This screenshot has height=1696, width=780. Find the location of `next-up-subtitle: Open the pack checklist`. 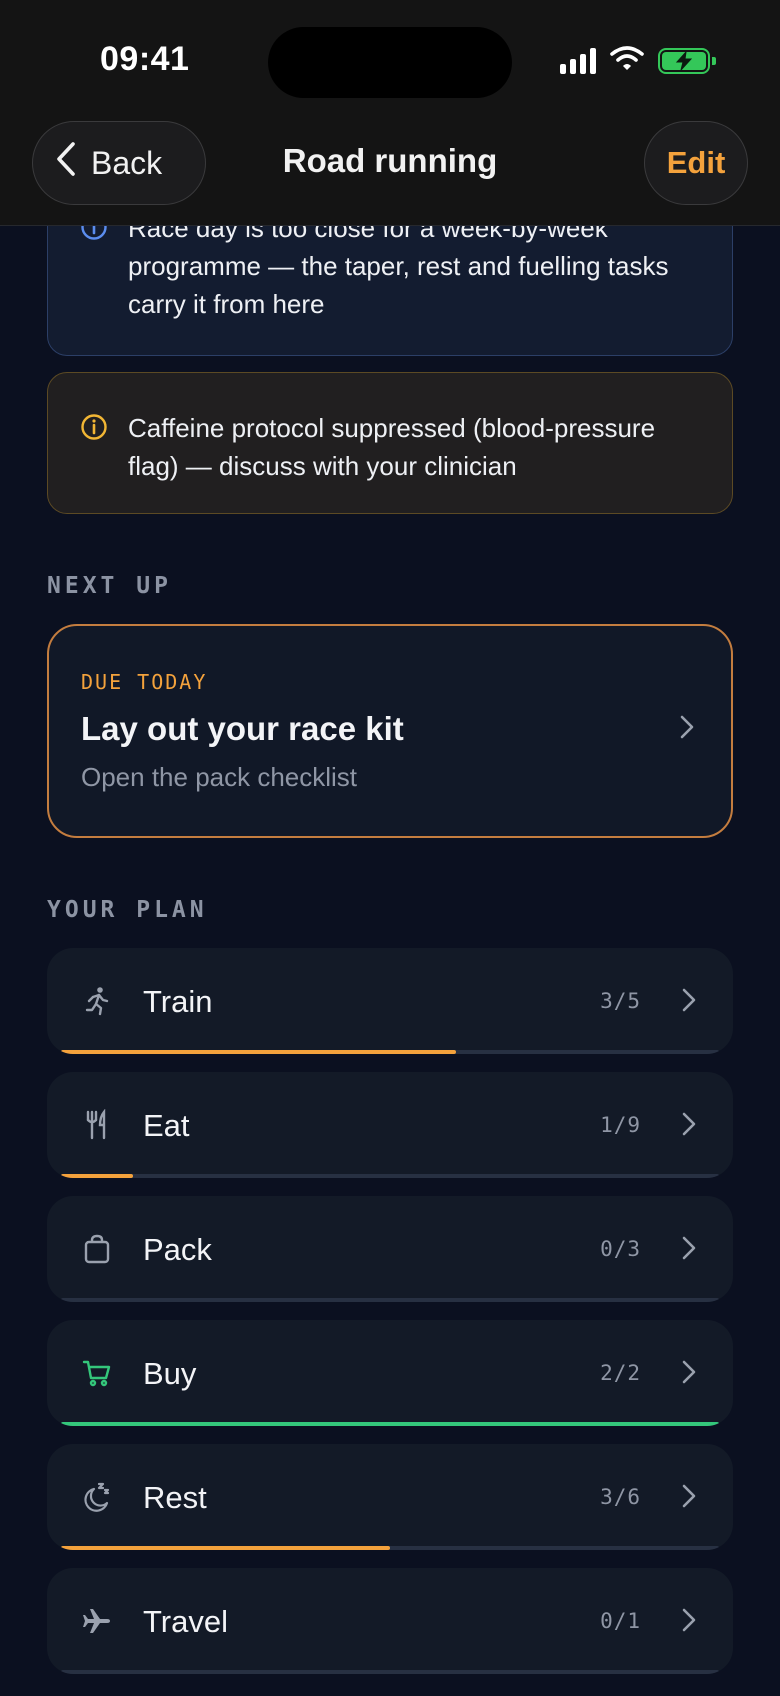

next-up-subtitle: Open the pack checklist is located at coordinates (219, 777).